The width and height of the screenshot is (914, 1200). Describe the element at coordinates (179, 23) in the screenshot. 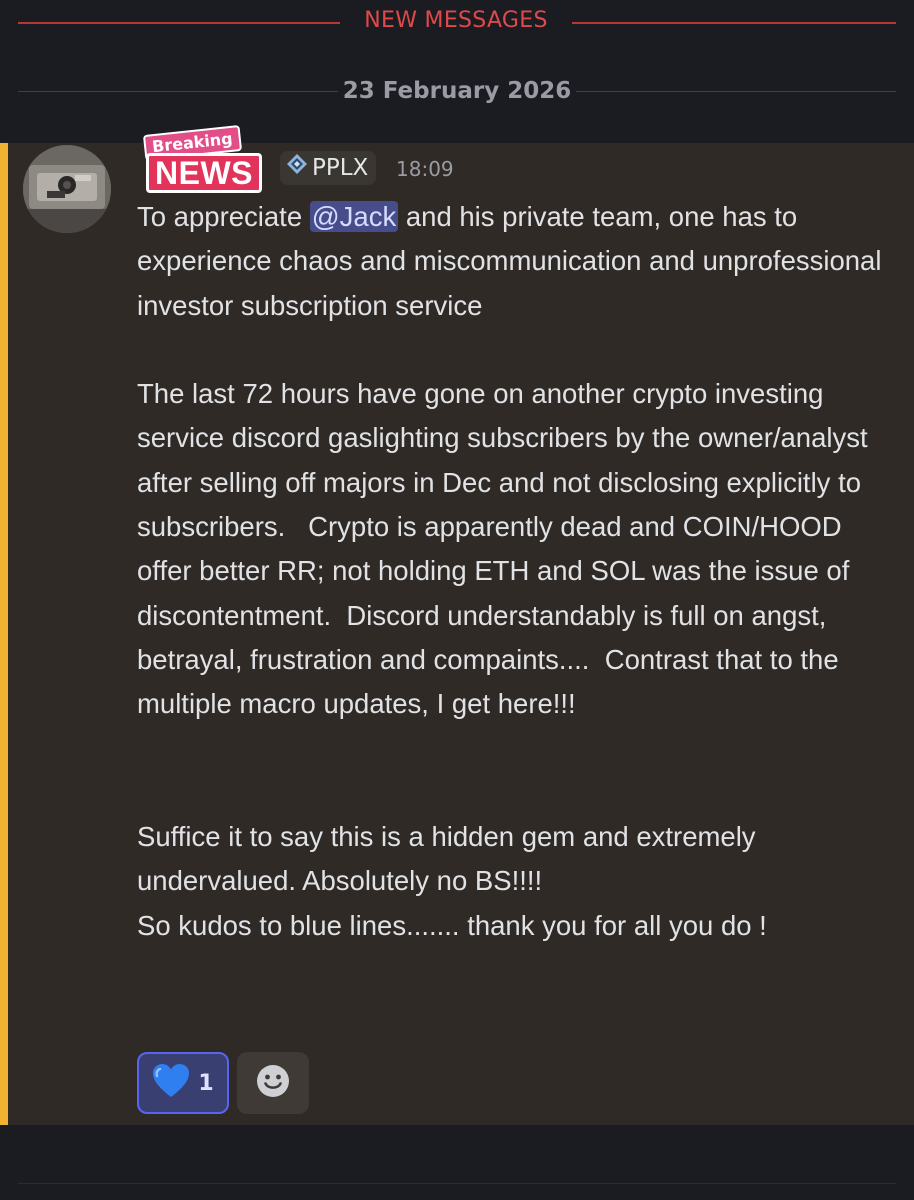

I see `divider-line-left` at that location.